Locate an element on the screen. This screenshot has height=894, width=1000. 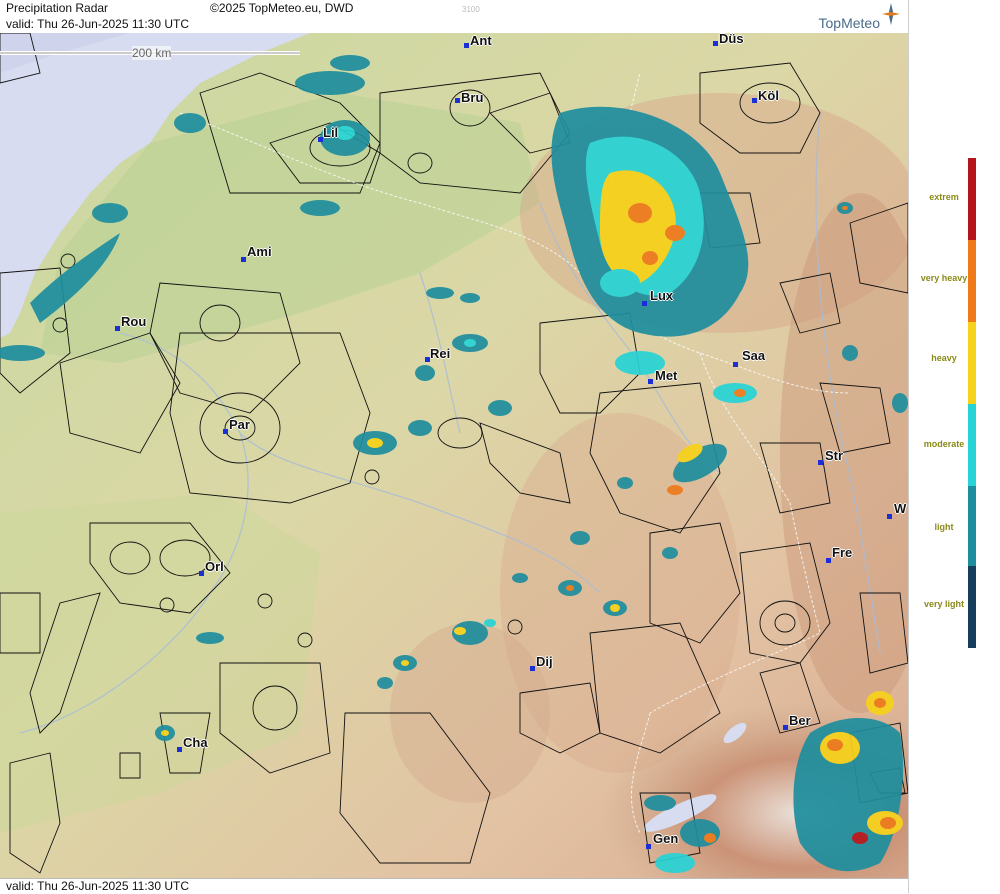
city-marker-bru is located at coordinates (457, 100).